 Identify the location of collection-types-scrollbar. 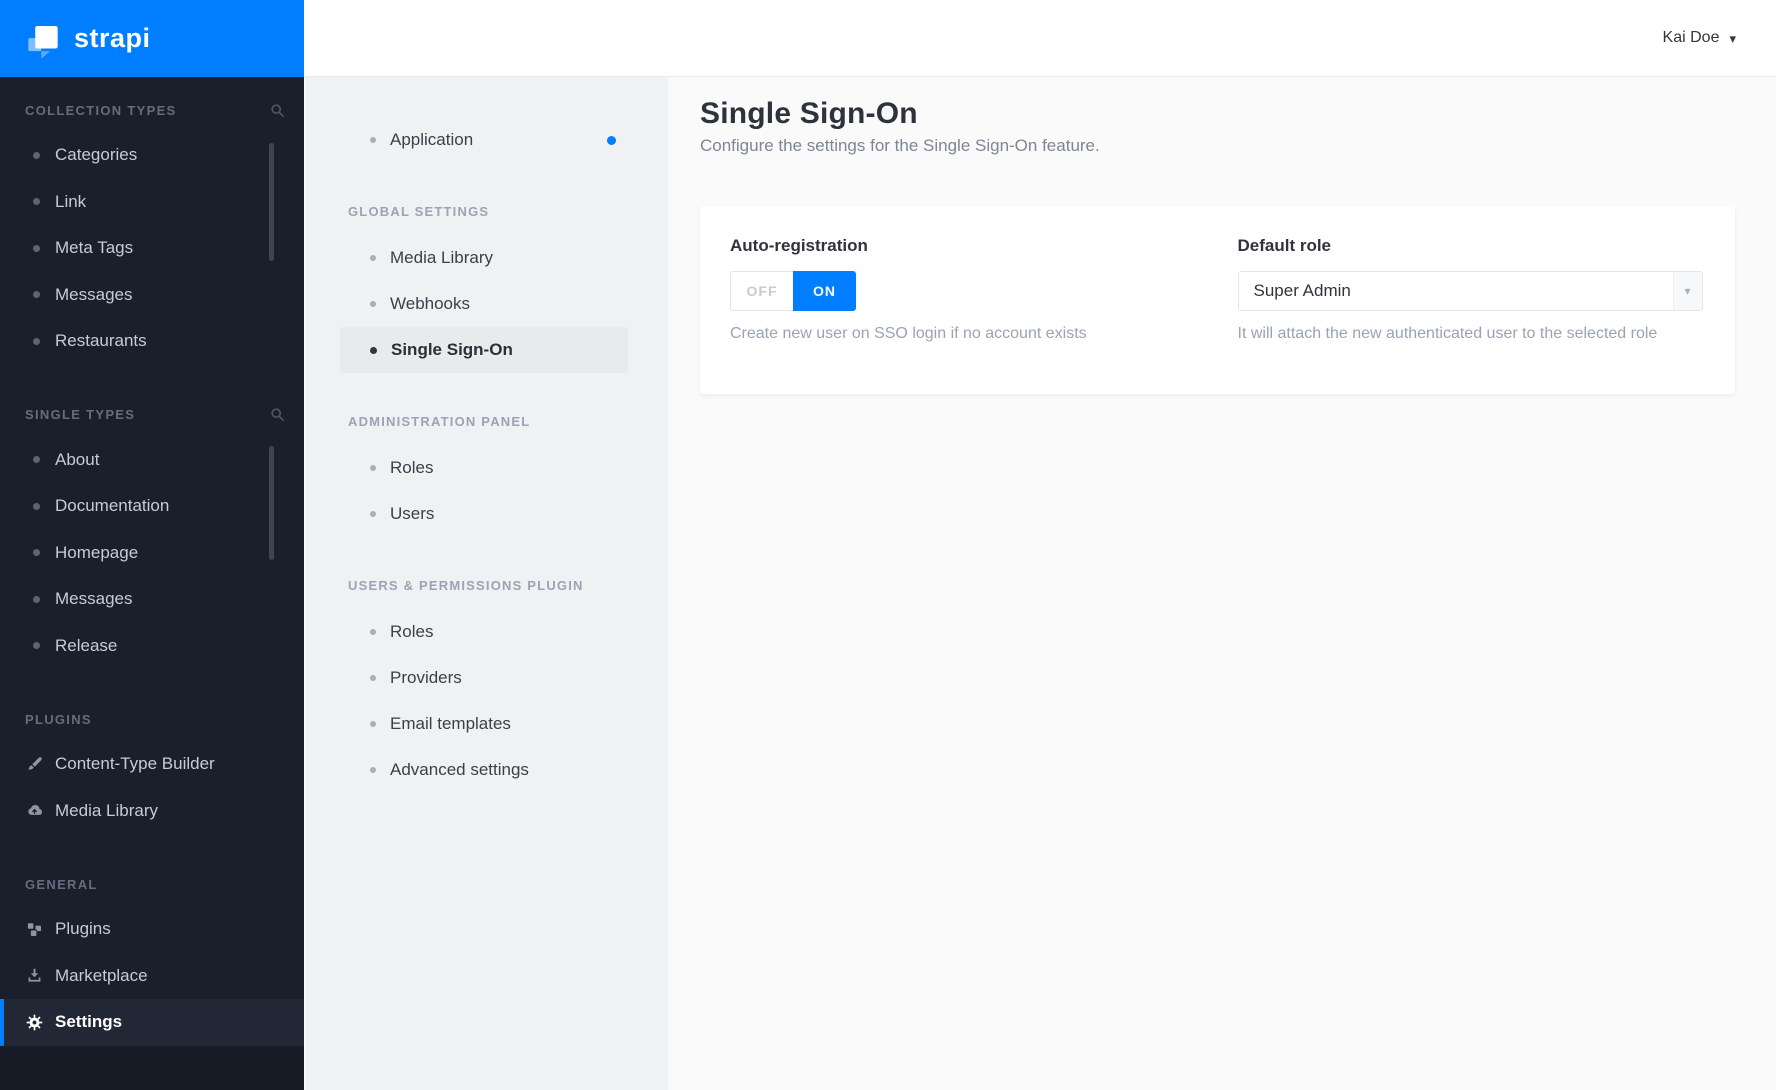
(271, 202).